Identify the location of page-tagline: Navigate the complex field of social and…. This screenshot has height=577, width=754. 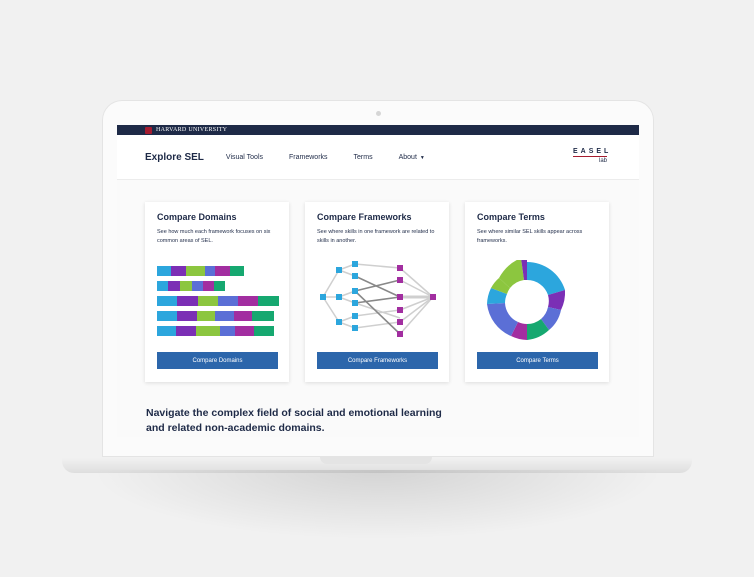
(294, 420).